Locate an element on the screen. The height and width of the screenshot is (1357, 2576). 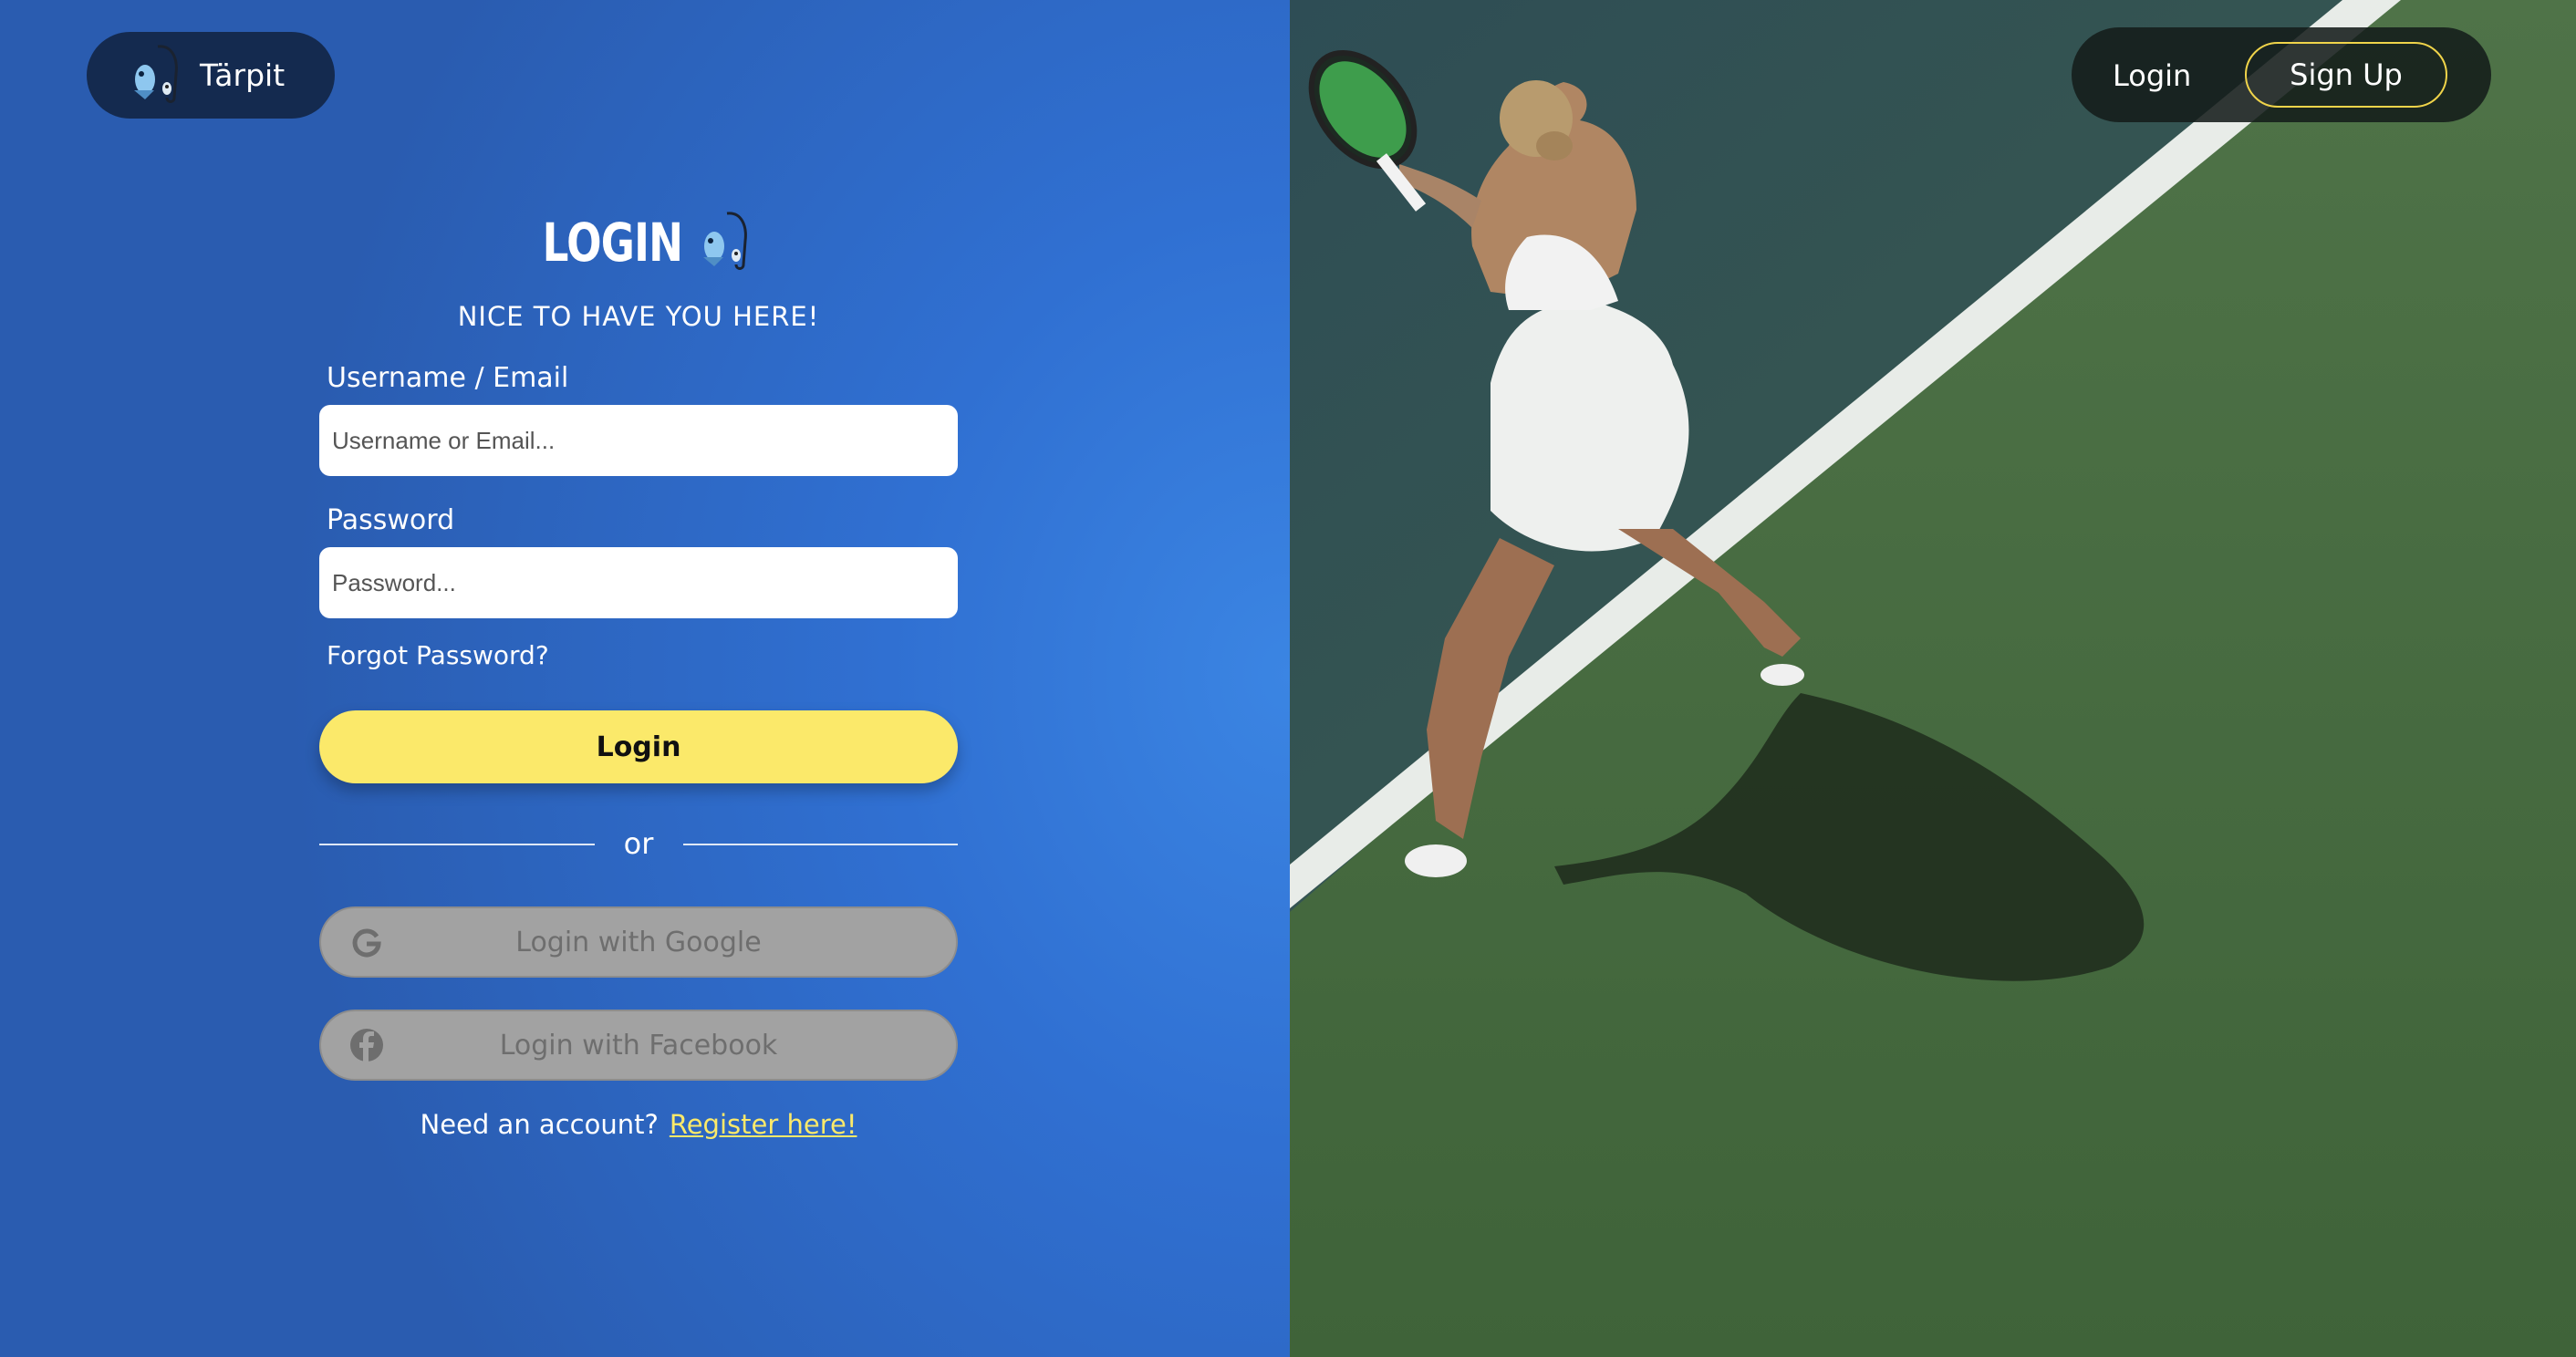
password-input is located at coordinates (638, 582).